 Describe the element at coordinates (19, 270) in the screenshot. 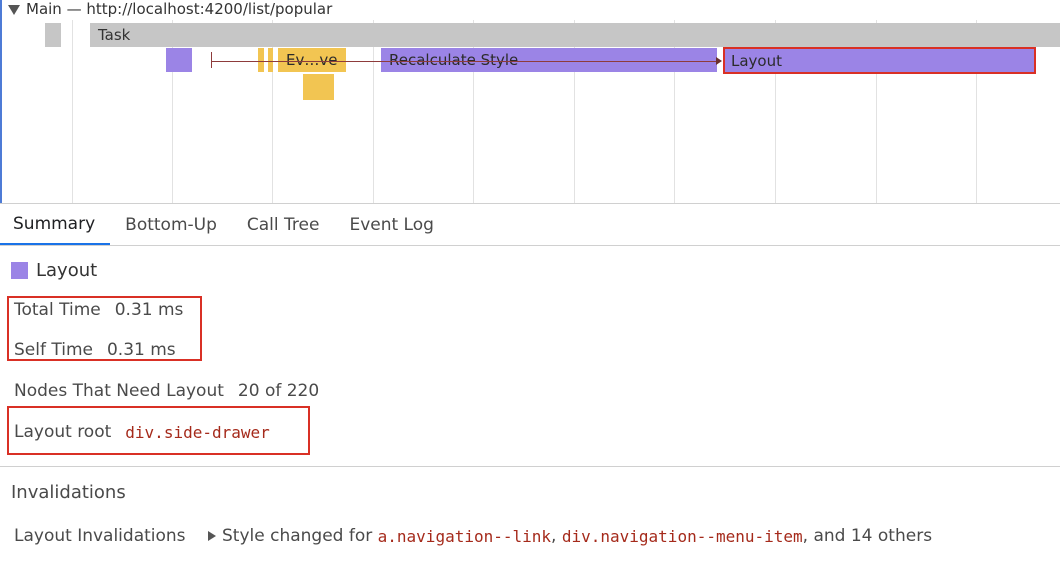

I see `category-swatch` at that location.